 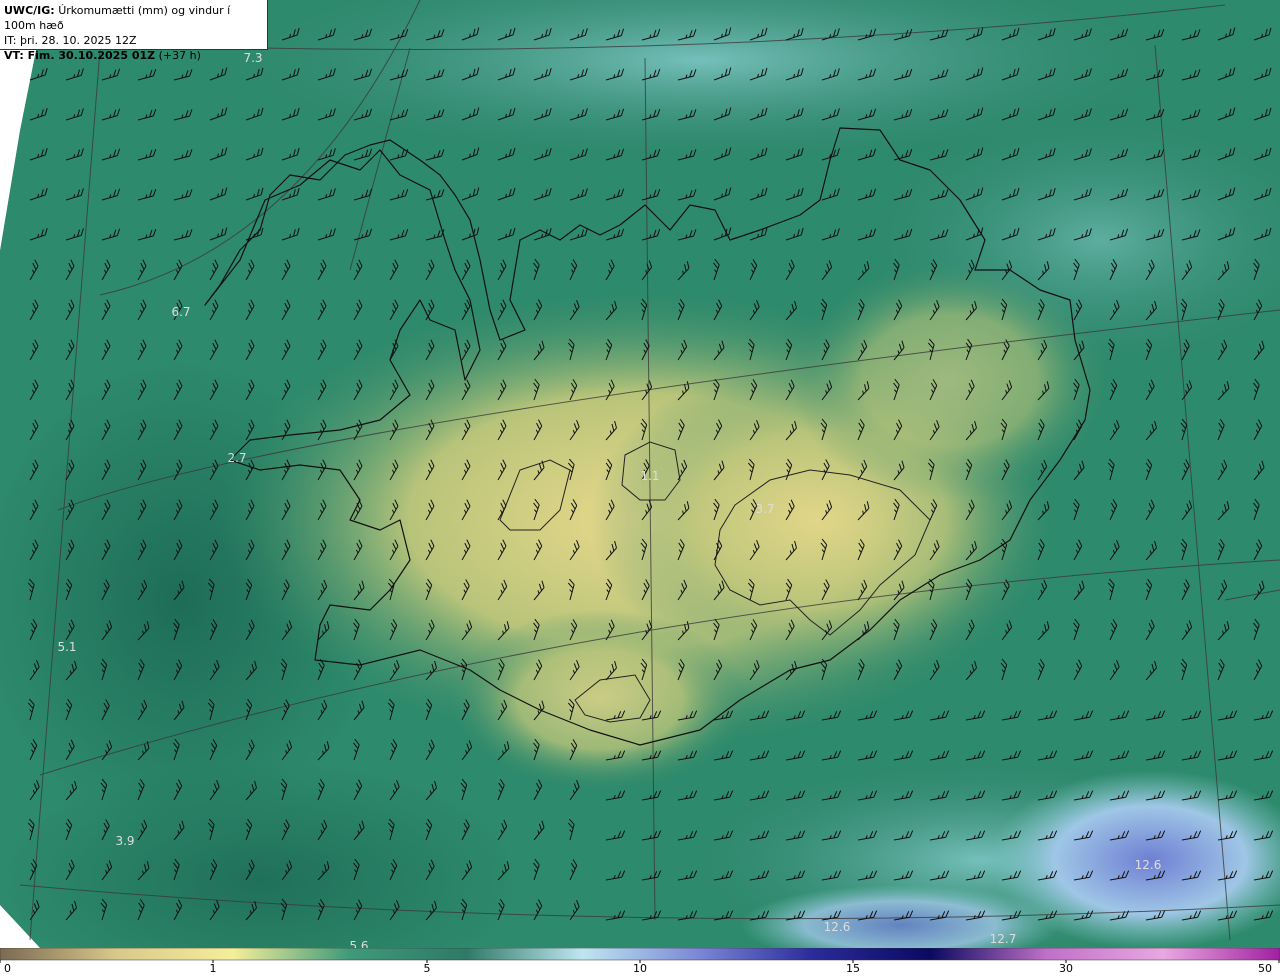 What do you see at coordinates (649, 476) in the screenshot?
I see `precip-label: 1.1` at bounding box center [649, 476].